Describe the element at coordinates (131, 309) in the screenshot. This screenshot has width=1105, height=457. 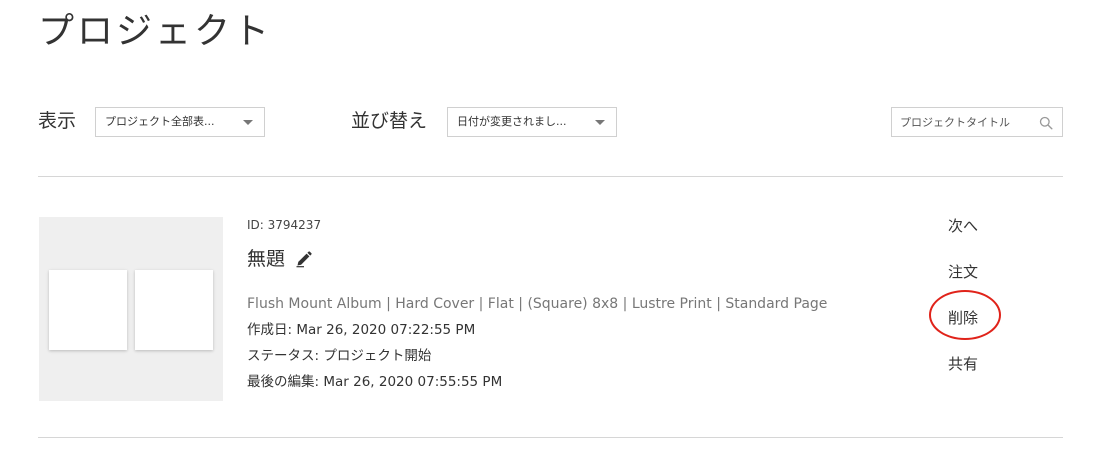
I see `project-thumbnail` at that location.